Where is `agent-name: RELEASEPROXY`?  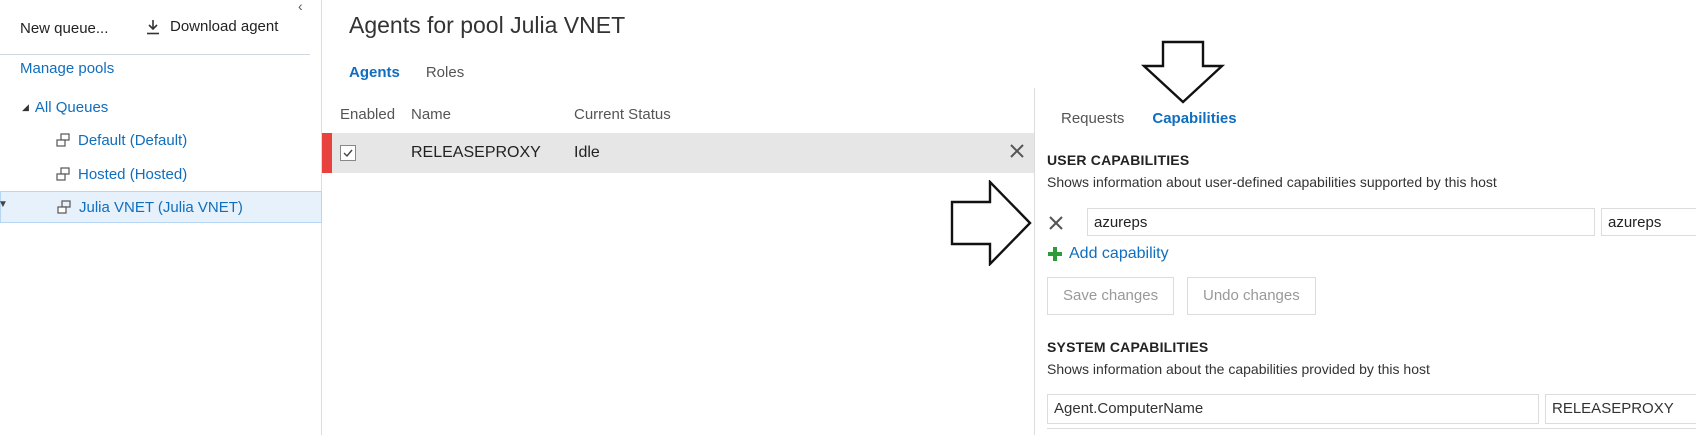 agent-name: RELEASEPROXY is located at coordinates (476, 152).